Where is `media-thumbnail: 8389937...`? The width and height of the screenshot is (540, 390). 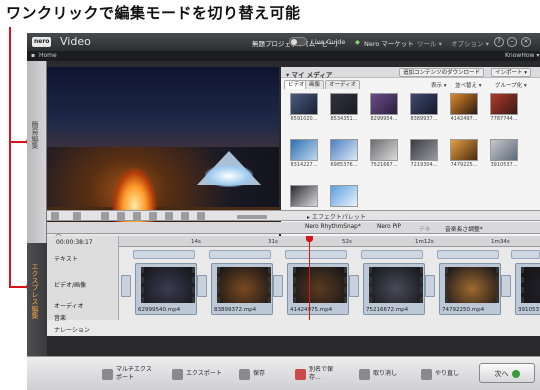 media-thumbnail: 8389937... is located at coordinates (424, 109).